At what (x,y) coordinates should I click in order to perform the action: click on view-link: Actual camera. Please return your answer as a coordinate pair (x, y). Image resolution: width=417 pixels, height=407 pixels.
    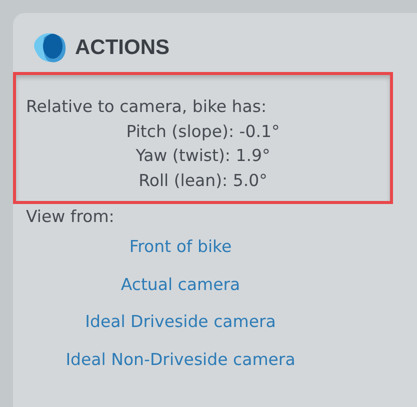
    Looking at the image, I should click on (180, 284).